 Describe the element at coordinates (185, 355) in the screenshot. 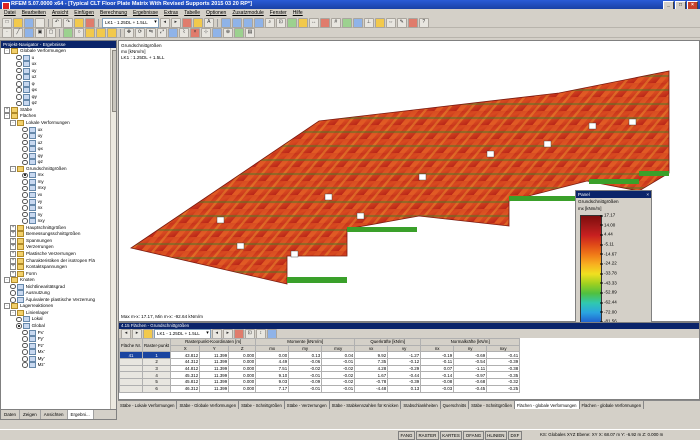

I see `table-cell: 43.812` at that location.